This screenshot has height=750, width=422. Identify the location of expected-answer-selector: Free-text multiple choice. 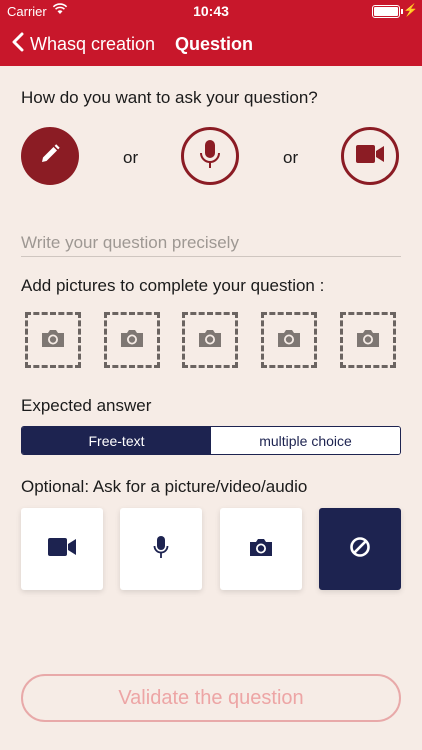
(211, 440).